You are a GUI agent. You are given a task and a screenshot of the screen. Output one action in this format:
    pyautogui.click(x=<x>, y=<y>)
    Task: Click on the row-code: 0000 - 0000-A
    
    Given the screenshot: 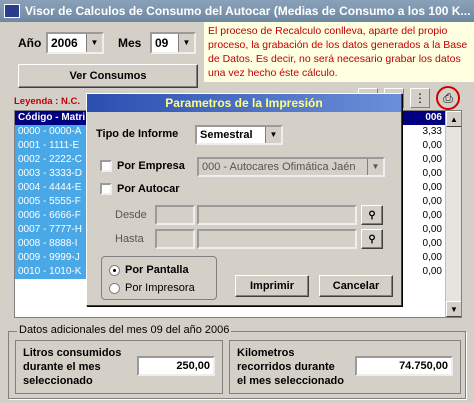 What is the action you would take?
    pyautogui.click(x=55, y=132)
    